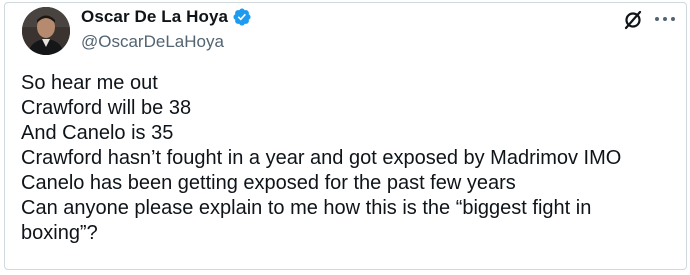  I want to click on avatar, so click(46, 31).